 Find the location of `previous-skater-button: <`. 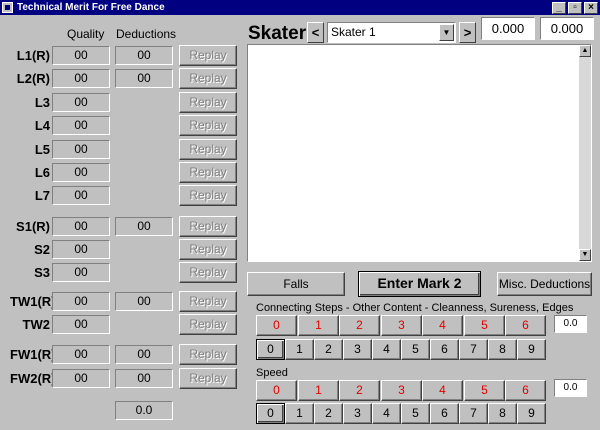

previous-skater-button: < is located at coordinates (315, 32).